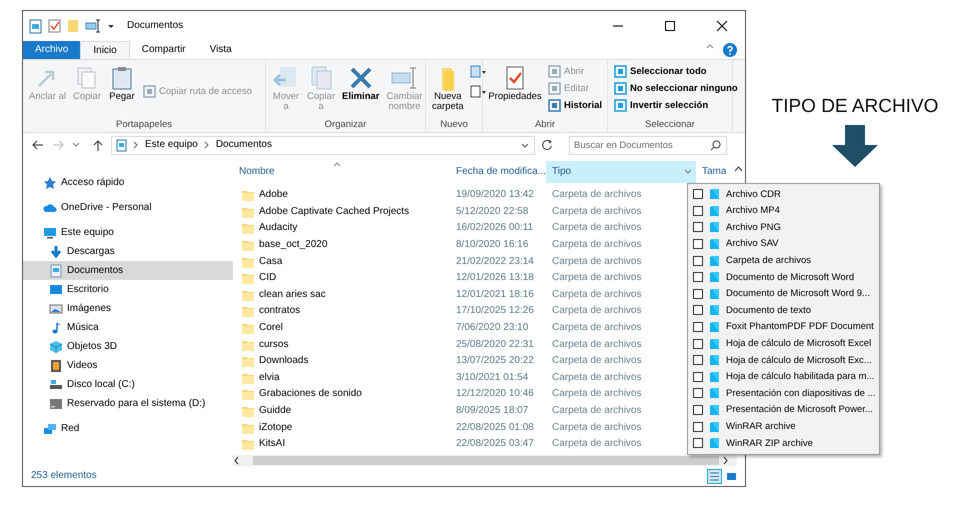 The height and width of the screenshot is (509, 971). Describe the element at coordinates (341, 228) in the screenshot. I see `table-cell: Audacity` at that location.